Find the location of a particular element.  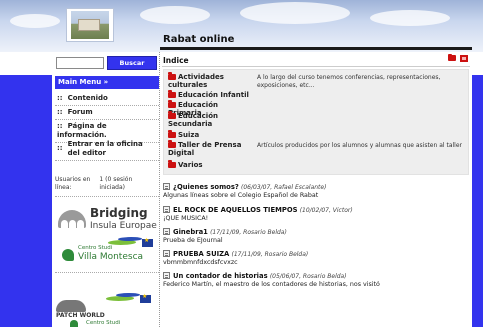

patch-world-text: PATCH WORLD is located at coordinates (80, 315).